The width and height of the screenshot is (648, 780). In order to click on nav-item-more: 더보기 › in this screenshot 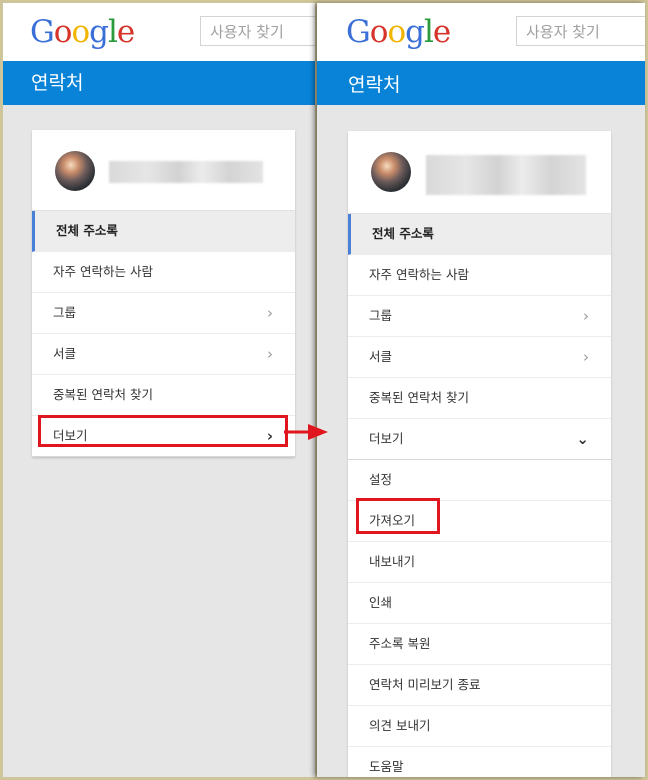, I will do `click(163, 436)`.